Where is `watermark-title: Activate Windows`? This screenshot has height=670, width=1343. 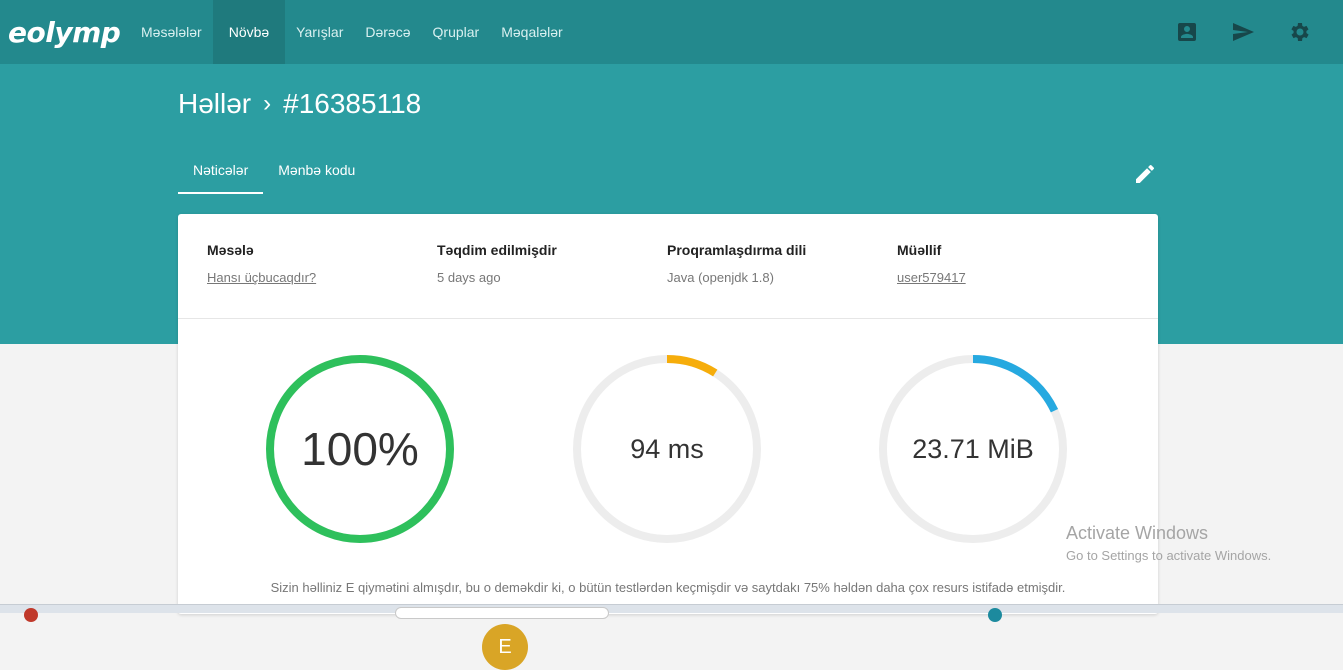 watermark-title: Activate Windows is located at coordinates (1137, 533).